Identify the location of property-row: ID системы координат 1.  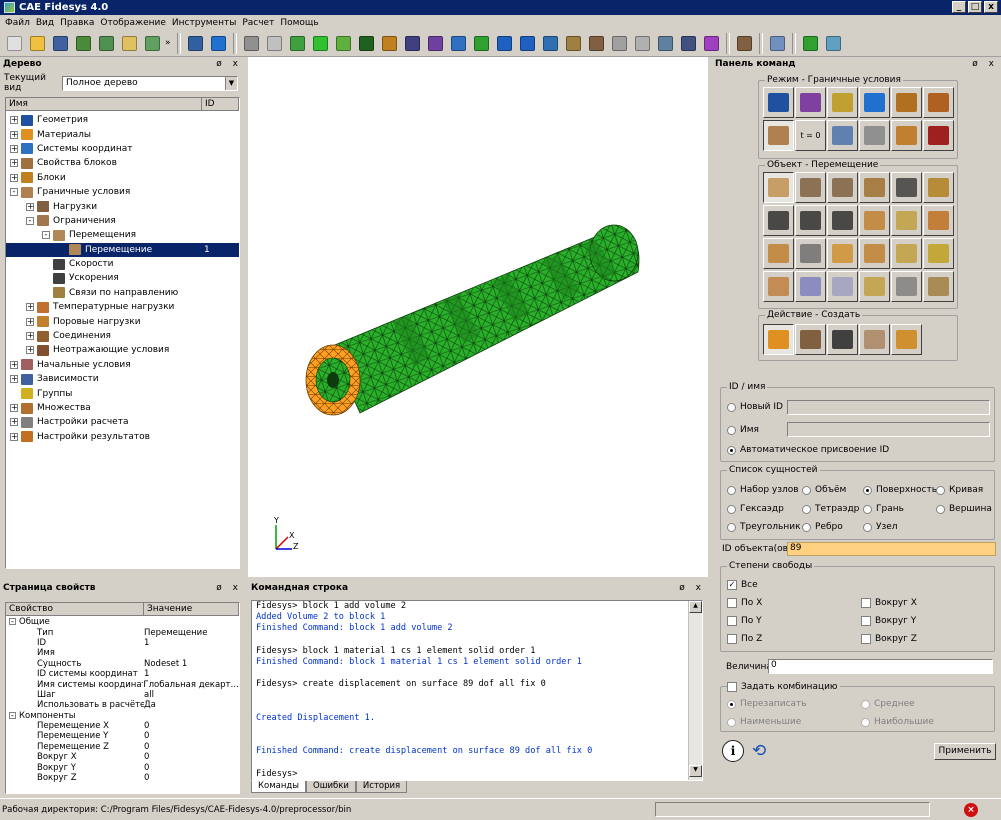
(122, 674).